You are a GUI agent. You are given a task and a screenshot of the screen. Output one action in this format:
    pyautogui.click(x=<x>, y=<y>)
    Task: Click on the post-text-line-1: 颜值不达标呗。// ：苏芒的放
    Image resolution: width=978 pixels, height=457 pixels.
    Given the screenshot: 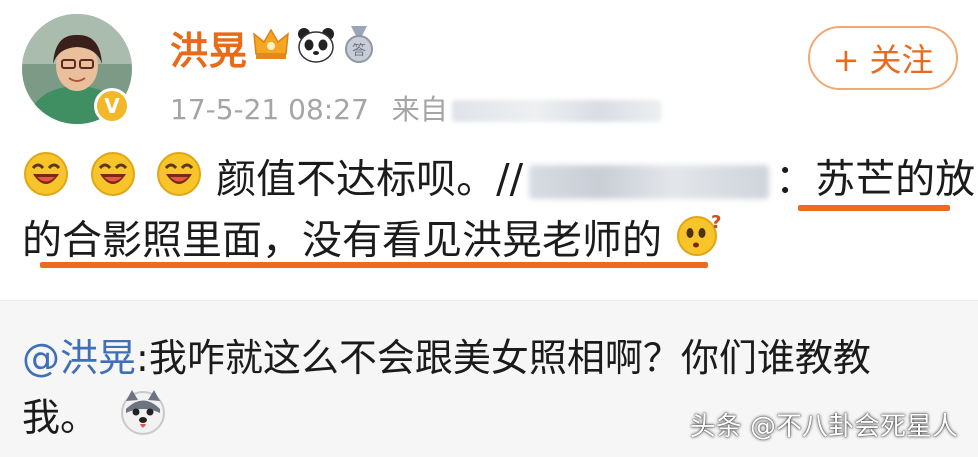 What is the action you would take?
    pyautogui.click(x=498, y=178)
    